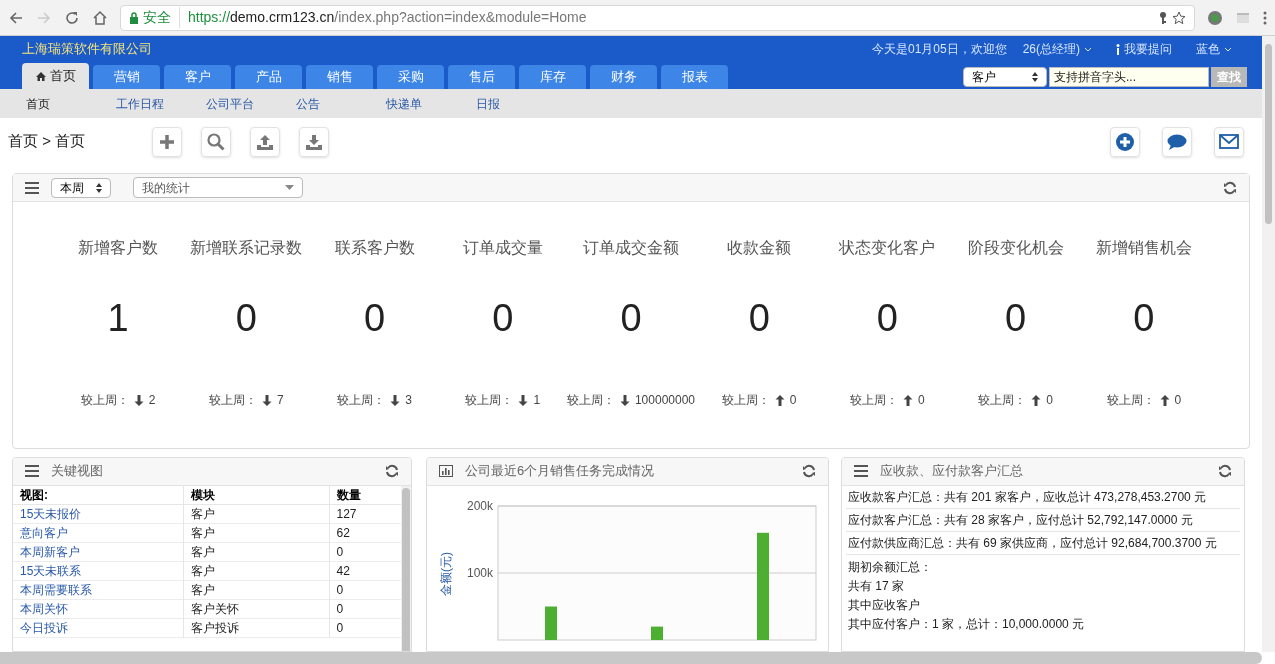 The image size is (1275, 664). What do you see at coordinates (365, 533) in the screenshot?
I see `table-cell: 62` at bounding box center [365, 533].